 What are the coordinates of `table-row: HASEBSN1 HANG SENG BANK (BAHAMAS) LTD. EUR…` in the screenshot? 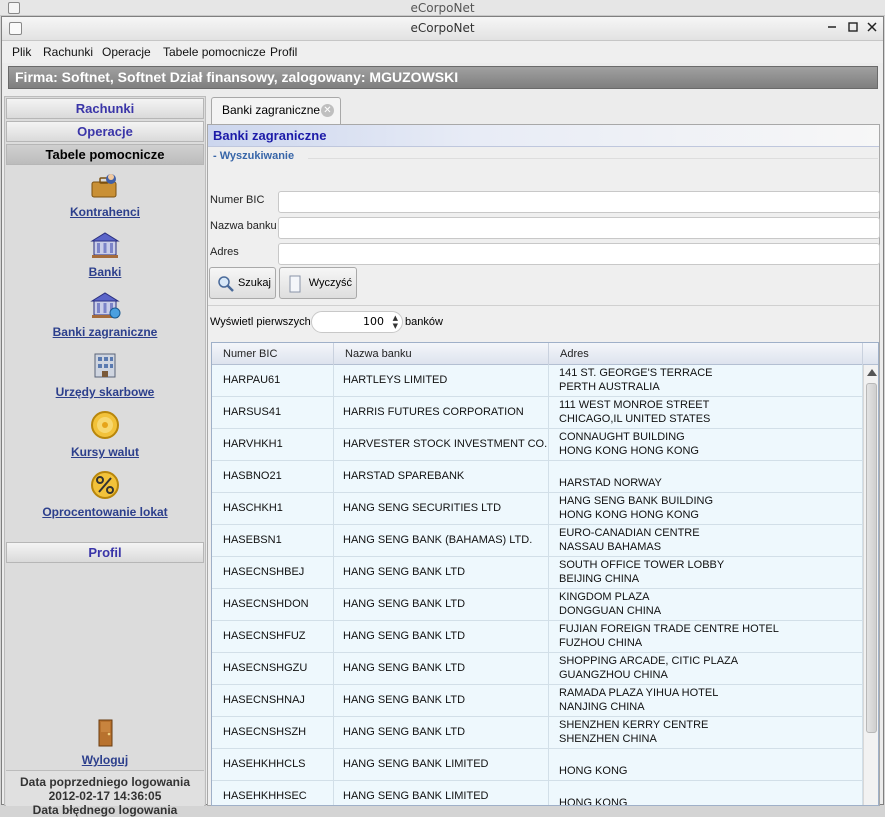 It's located at (537, 541).